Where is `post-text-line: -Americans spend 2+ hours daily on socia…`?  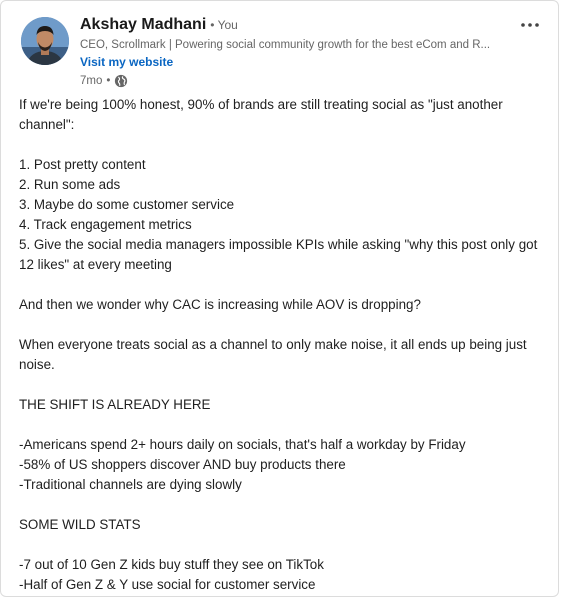 post-text-line: -Americans spend 2+ hours daily on socia… is located at coordinates (242, 444).